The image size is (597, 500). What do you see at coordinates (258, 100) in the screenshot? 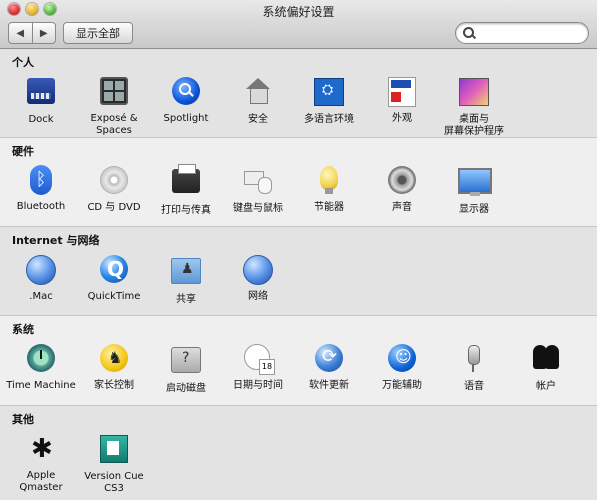
I see `pref-item-security: 安全` at bounding box center [258, 100].